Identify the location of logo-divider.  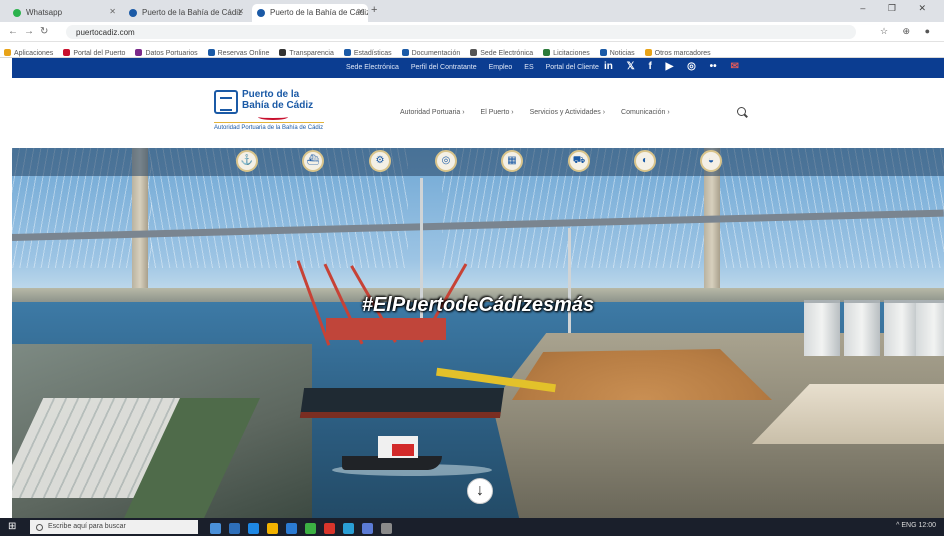
(269, 122).